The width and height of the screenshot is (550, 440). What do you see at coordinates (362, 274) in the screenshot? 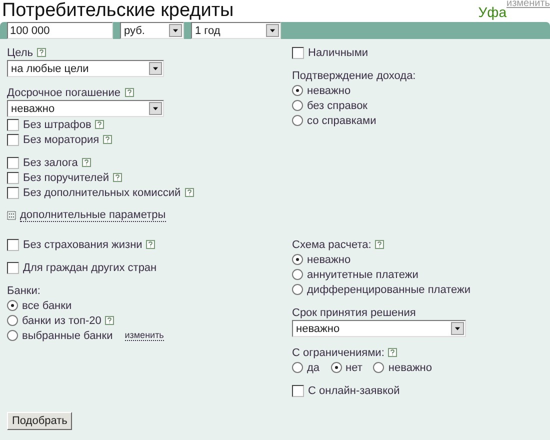
I see `radio-label: аннуитетные платежи` at bounding box center [362, 274].